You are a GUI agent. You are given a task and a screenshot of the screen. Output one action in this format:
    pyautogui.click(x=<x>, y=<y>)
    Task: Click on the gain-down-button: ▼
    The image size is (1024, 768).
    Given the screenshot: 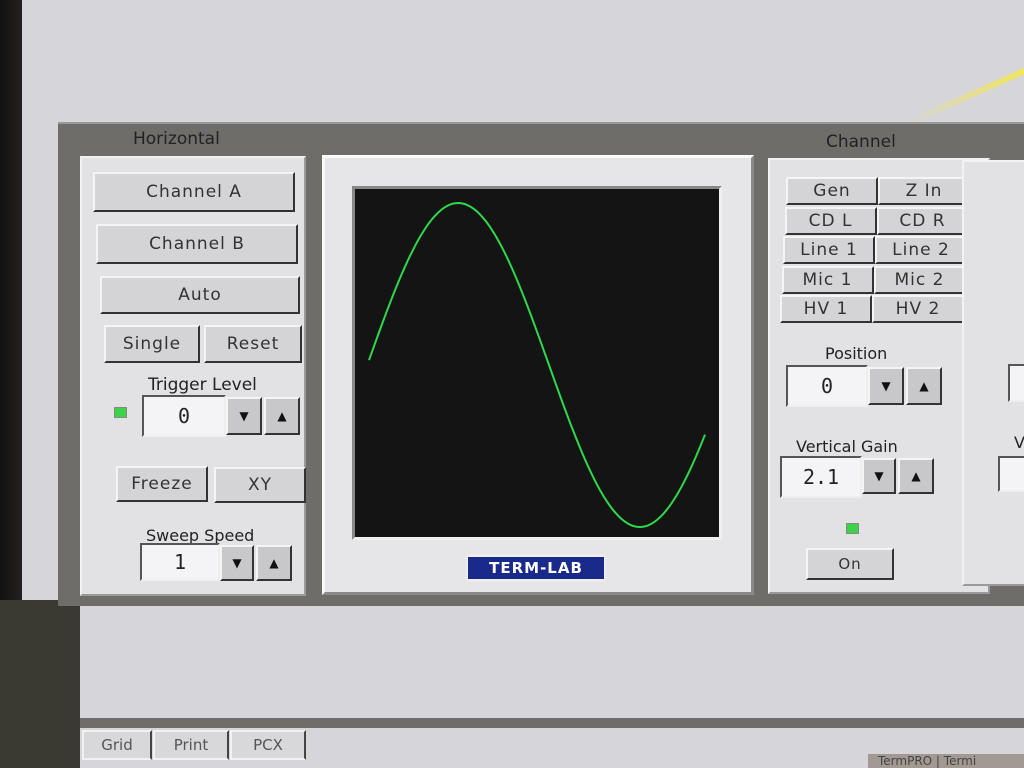 What is the action you would take?
    pyautogui.click(x=879, y=476)
    